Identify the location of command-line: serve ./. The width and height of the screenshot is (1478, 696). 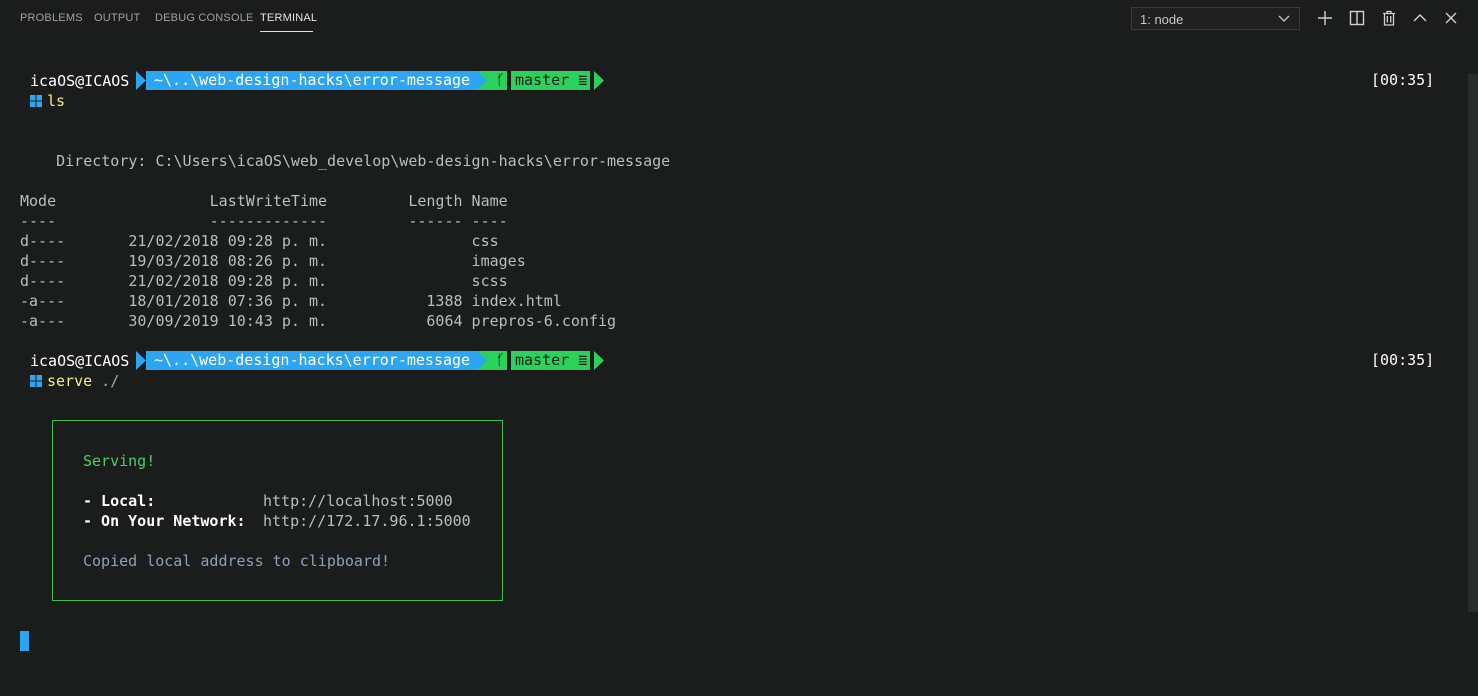
(83, 381).